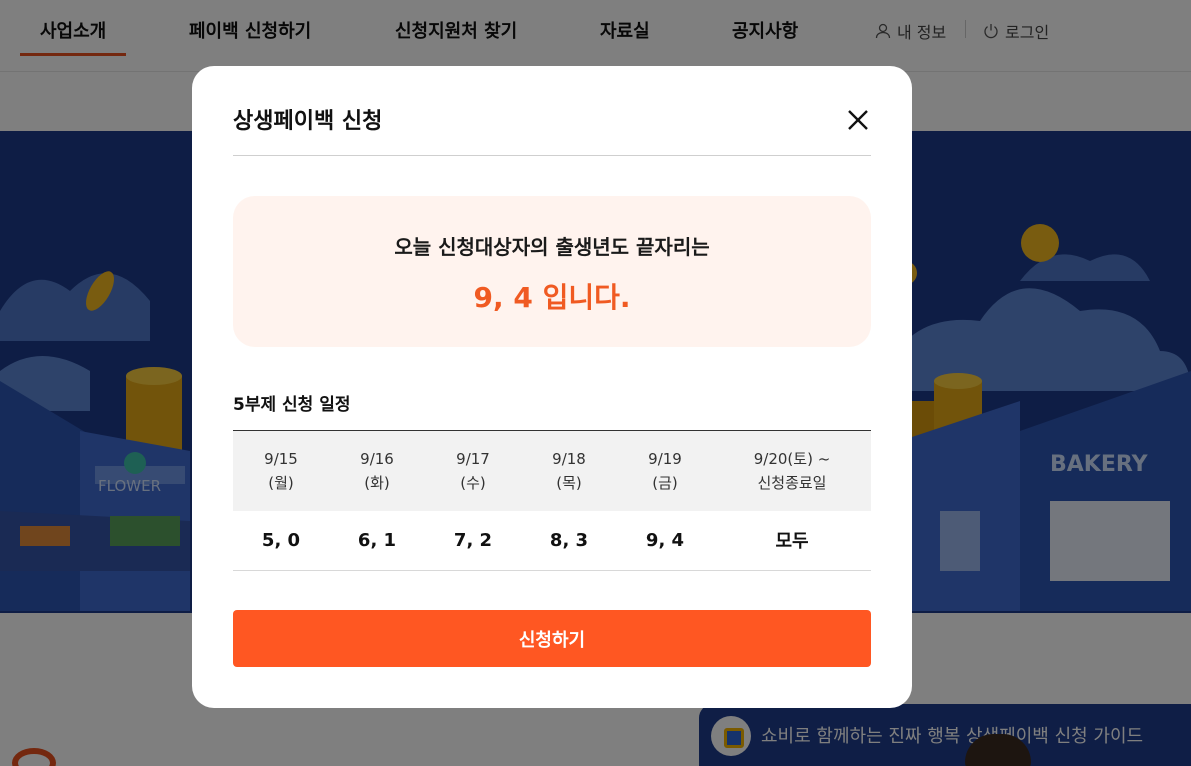  Describe the element at coordinates (473, 540) in the screenshot. I see `schedule-digit-cell: 7, 2` at that location.